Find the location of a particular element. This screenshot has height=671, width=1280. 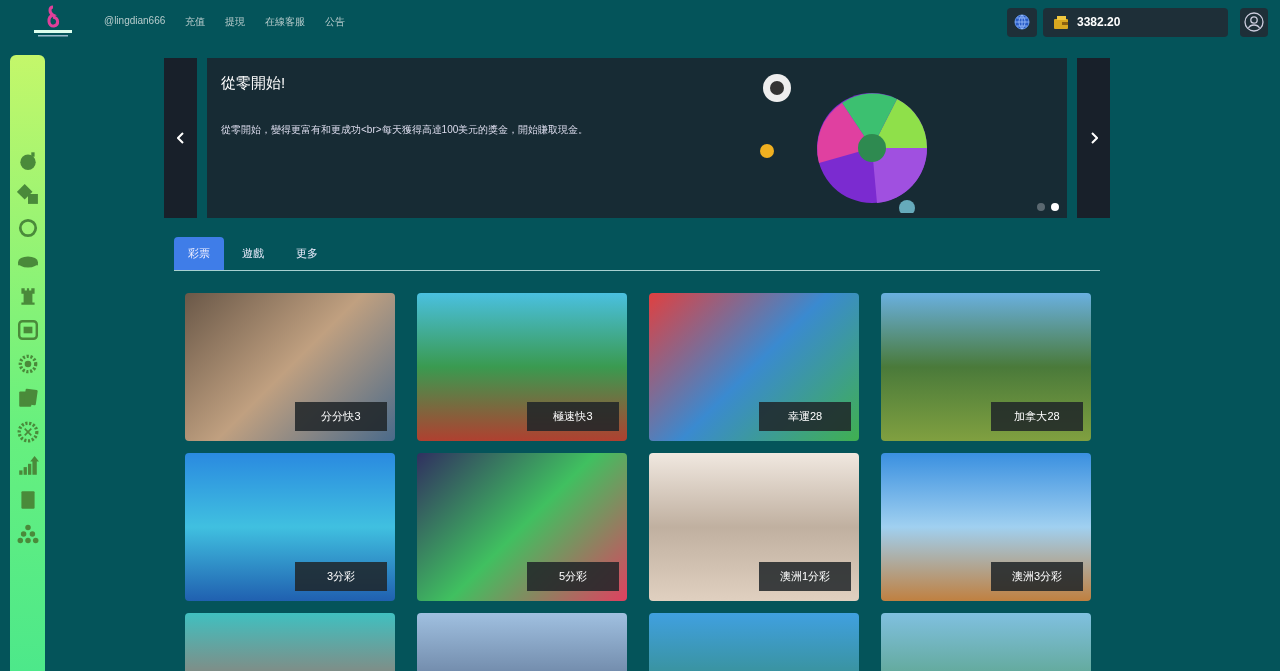

dice-icon is located at coordinates (27, 194).